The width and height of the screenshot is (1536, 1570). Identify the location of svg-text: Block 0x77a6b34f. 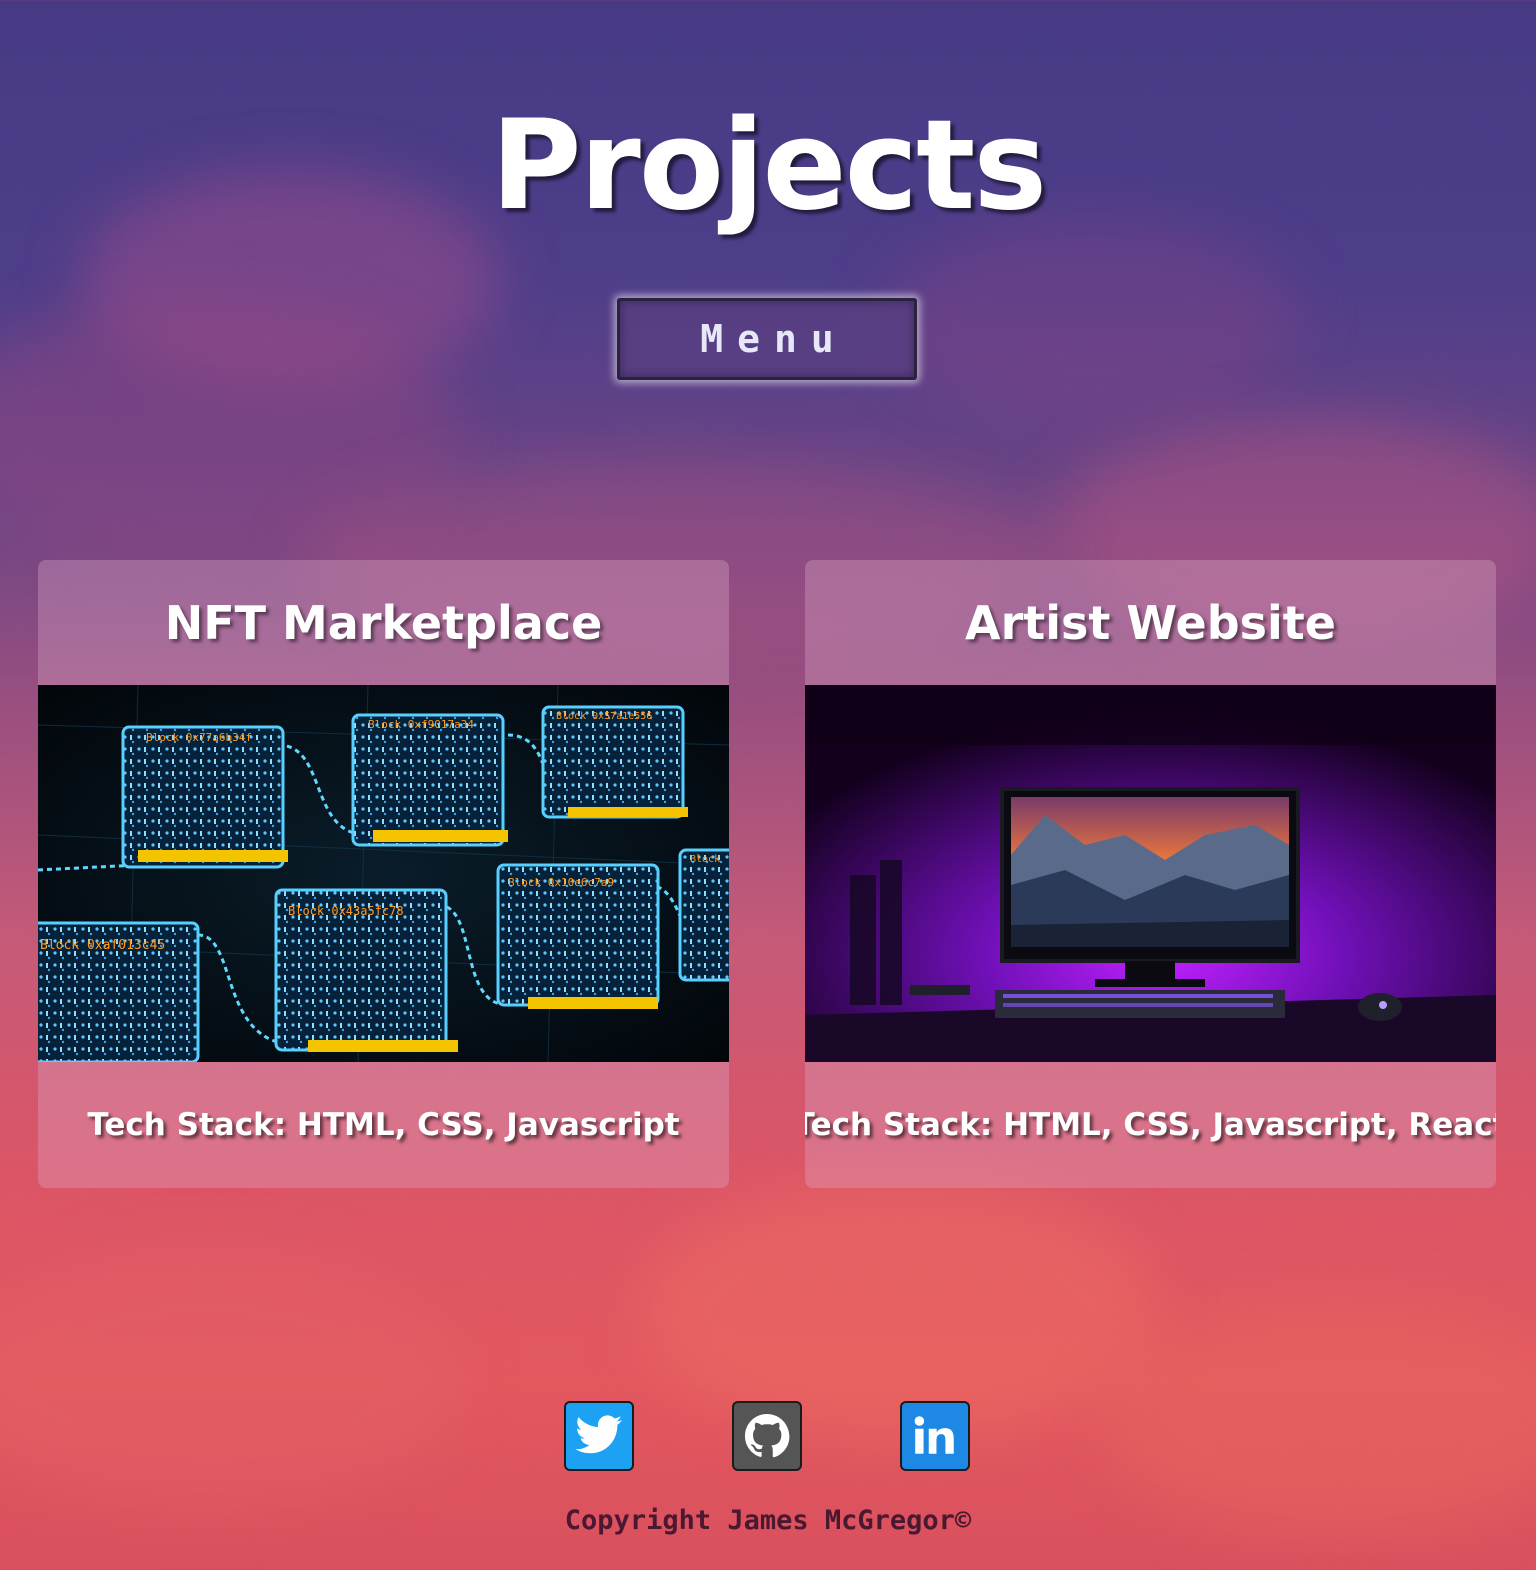
(199, 737).